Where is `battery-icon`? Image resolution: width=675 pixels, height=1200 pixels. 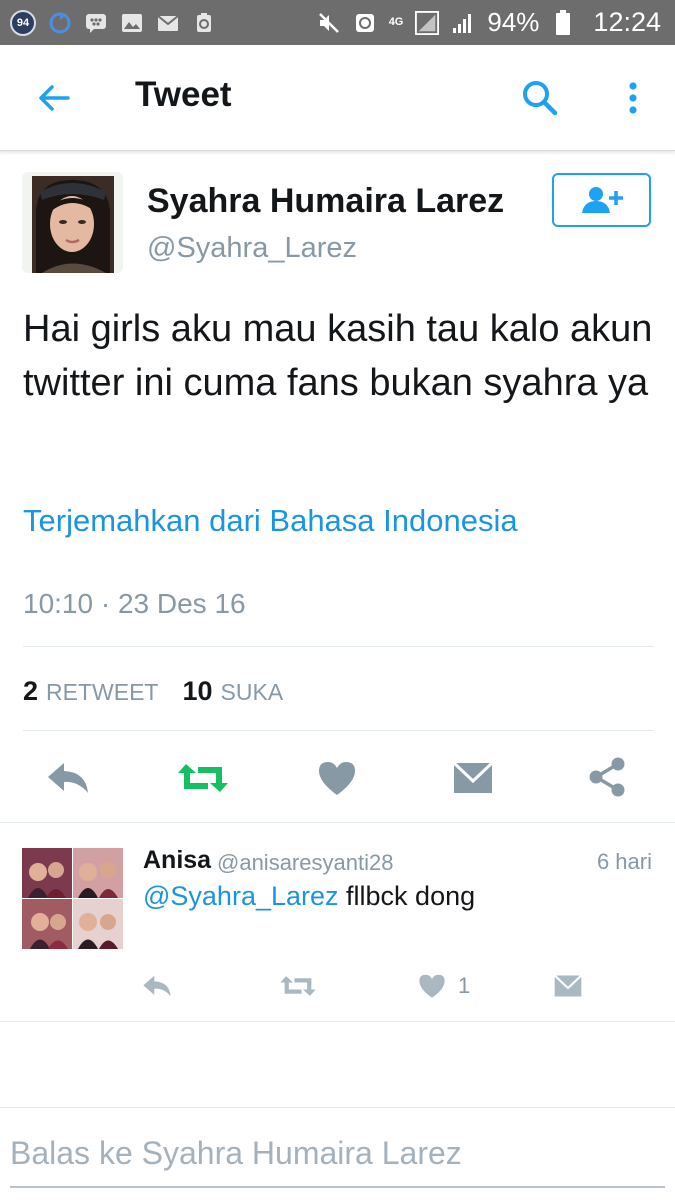 battery-icon is located at coordinates (563, 22).